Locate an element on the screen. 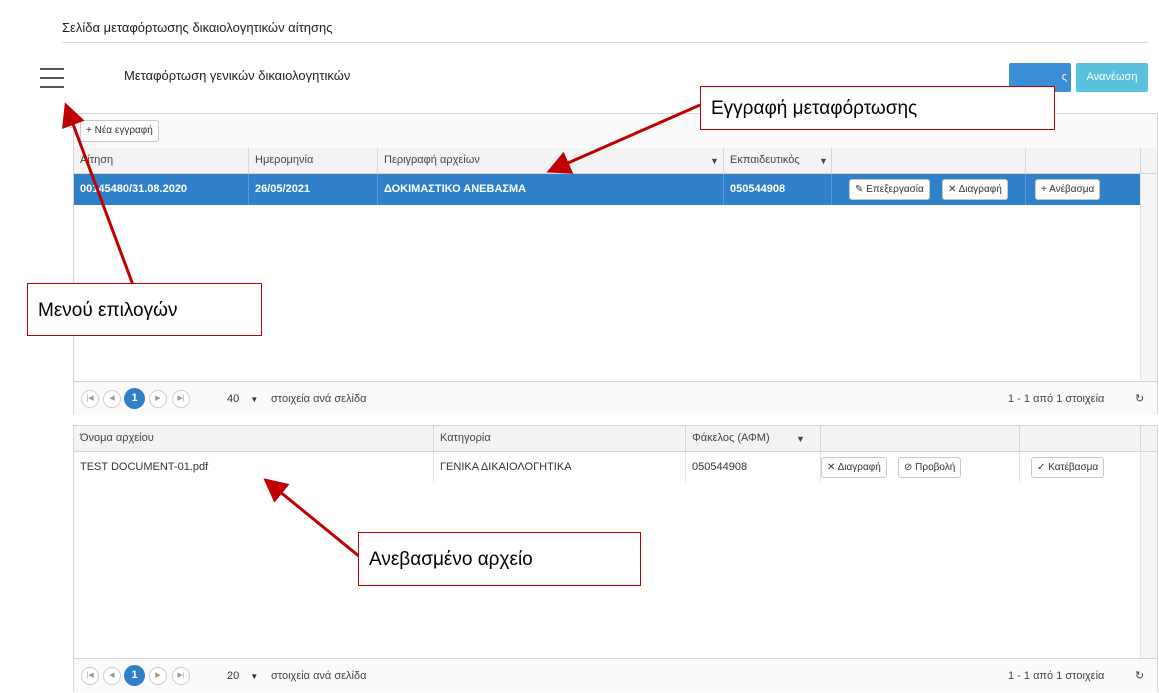 Image resolution: width=1159 pixels, height=693 pixels. cell-teacher: 050544908 is located at coordinates (778, 189).